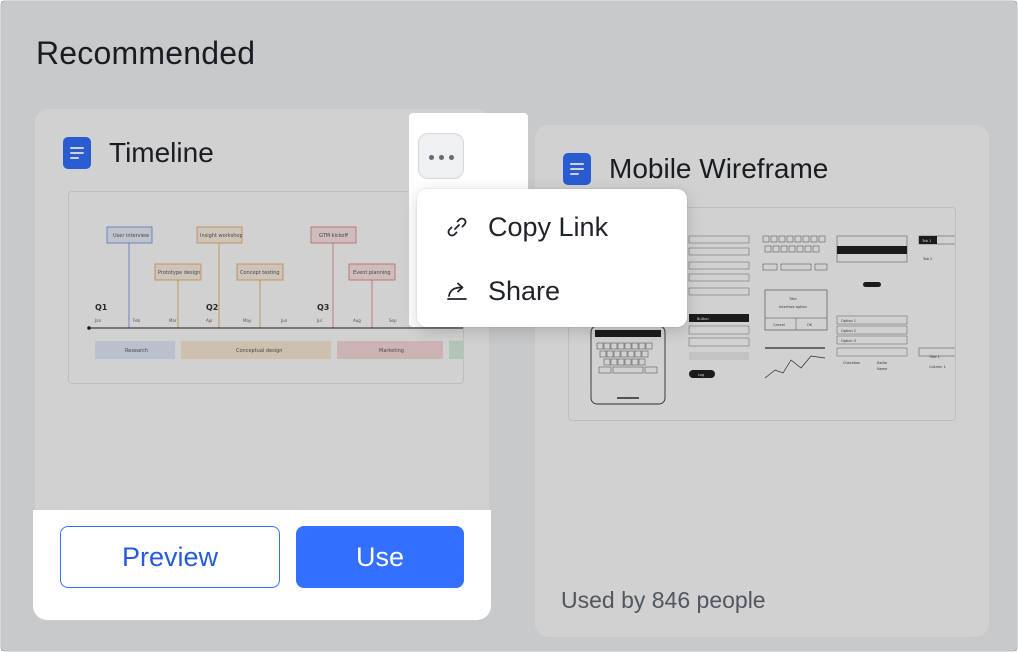 This screenshot has width=1018, height=652. I want to click on thumb-month: Jun, so click(284, 320).